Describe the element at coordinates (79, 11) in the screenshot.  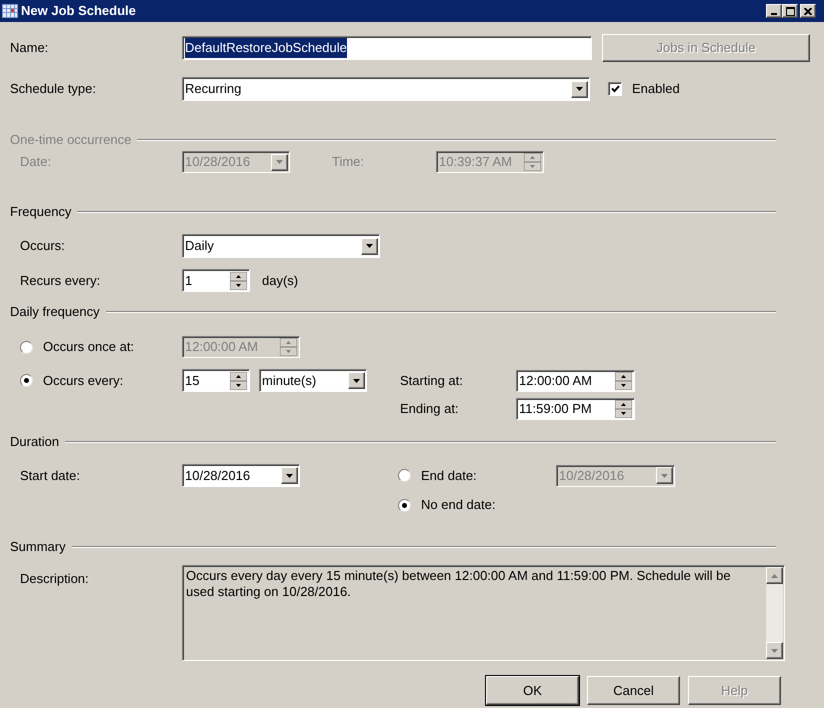
I see `window-title: New Job Schedule` at that location.